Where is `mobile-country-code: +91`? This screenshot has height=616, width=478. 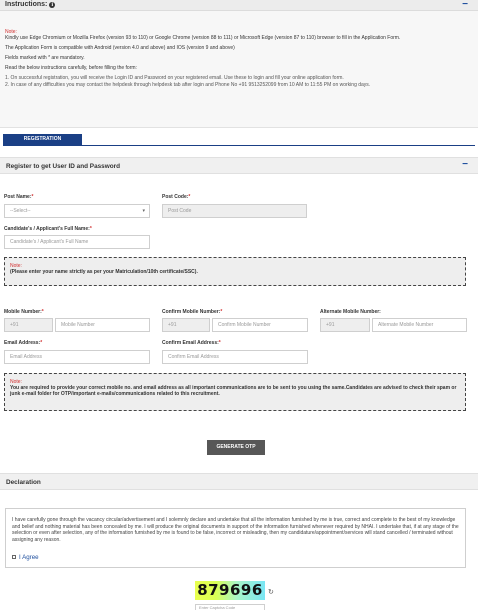 mobile-country-code: +91 is located at coordinates (28, 325).